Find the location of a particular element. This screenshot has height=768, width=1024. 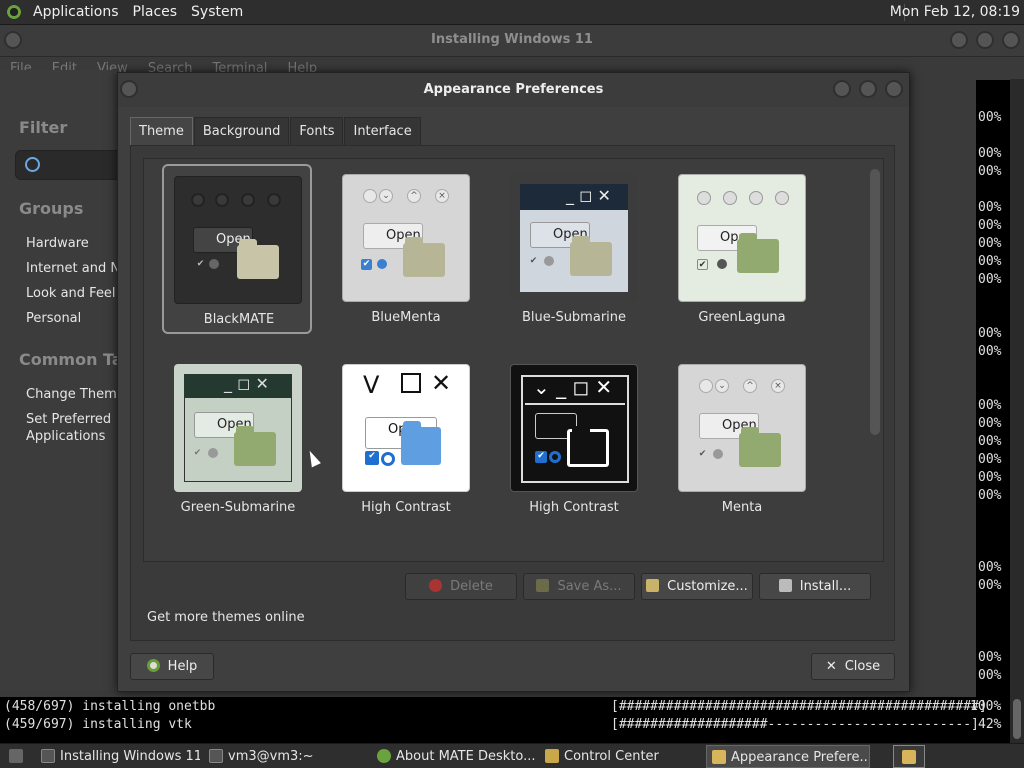

group-internet: Internet and Ne is located at coordinates (77, 268).